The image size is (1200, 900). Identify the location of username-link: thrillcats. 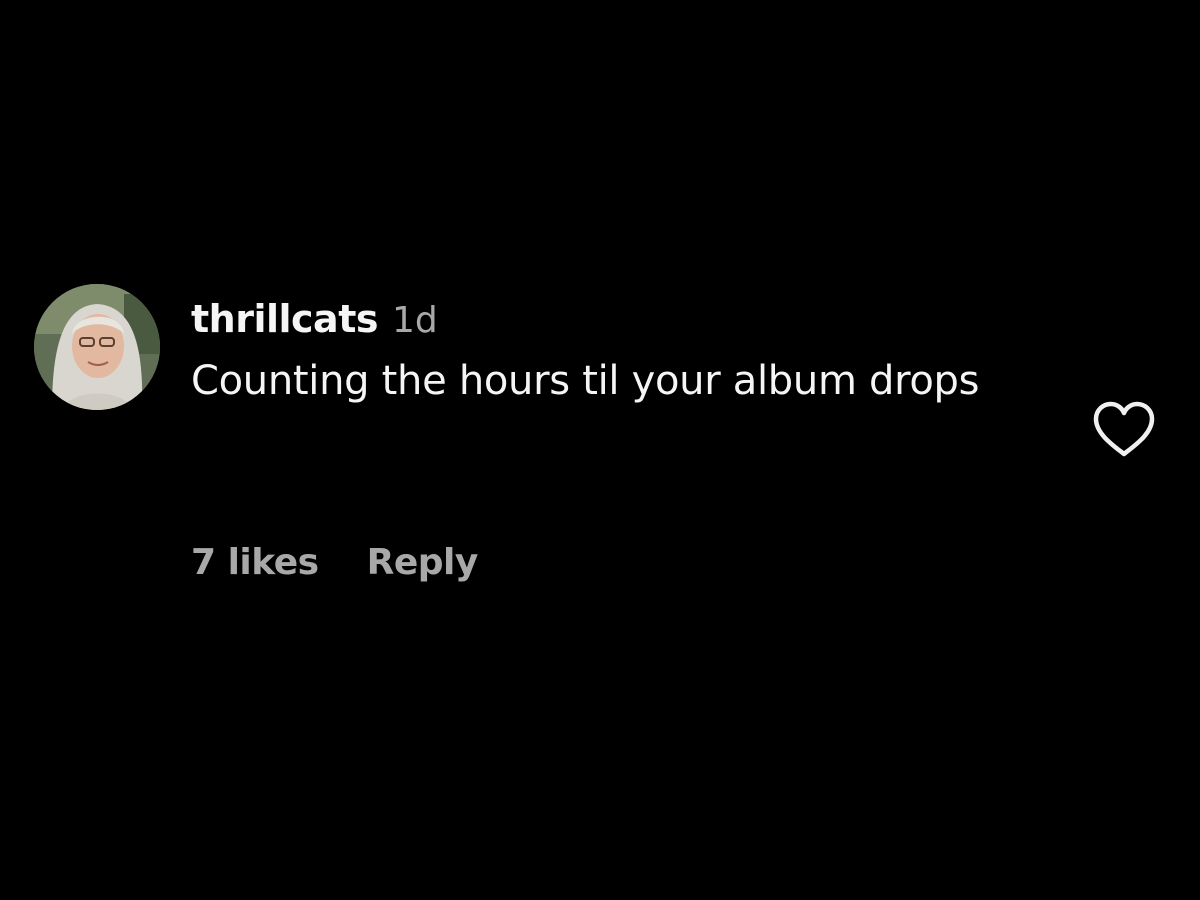
(285, 319).